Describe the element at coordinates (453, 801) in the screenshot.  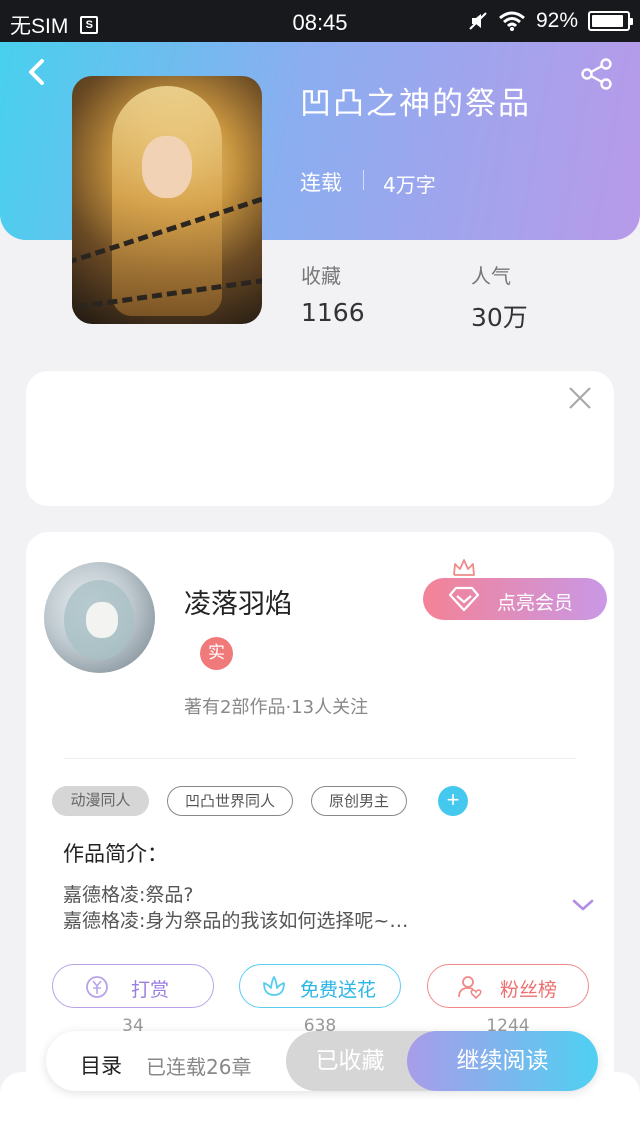
I see `add-tag-button: +` at that location.